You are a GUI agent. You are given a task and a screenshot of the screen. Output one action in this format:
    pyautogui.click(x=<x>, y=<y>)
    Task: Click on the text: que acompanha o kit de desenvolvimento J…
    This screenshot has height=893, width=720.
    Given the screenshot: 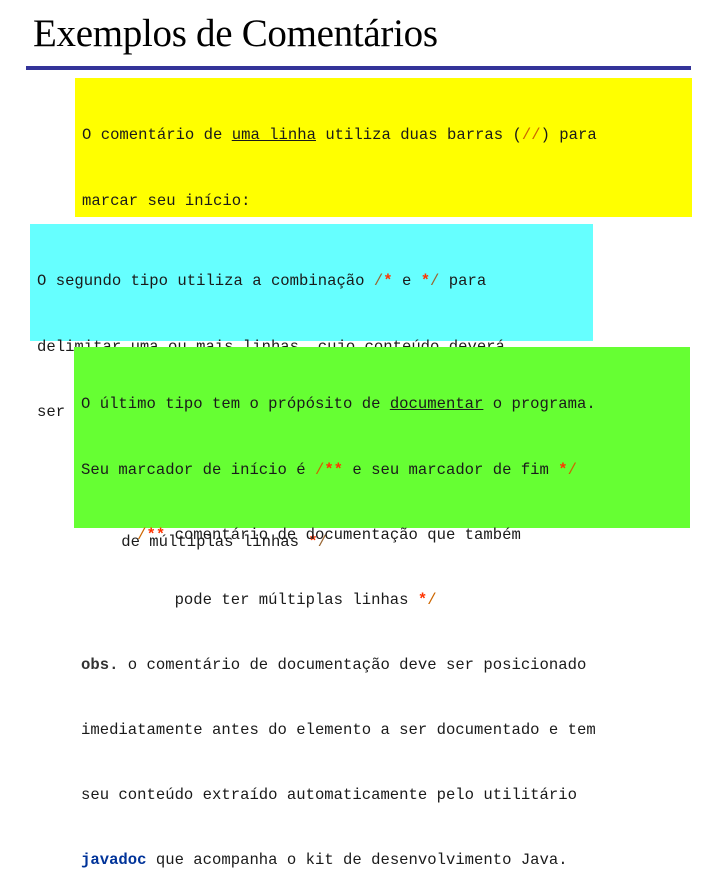 What is the action you would take?
    pyautogui.click(x=357, y=860)
    